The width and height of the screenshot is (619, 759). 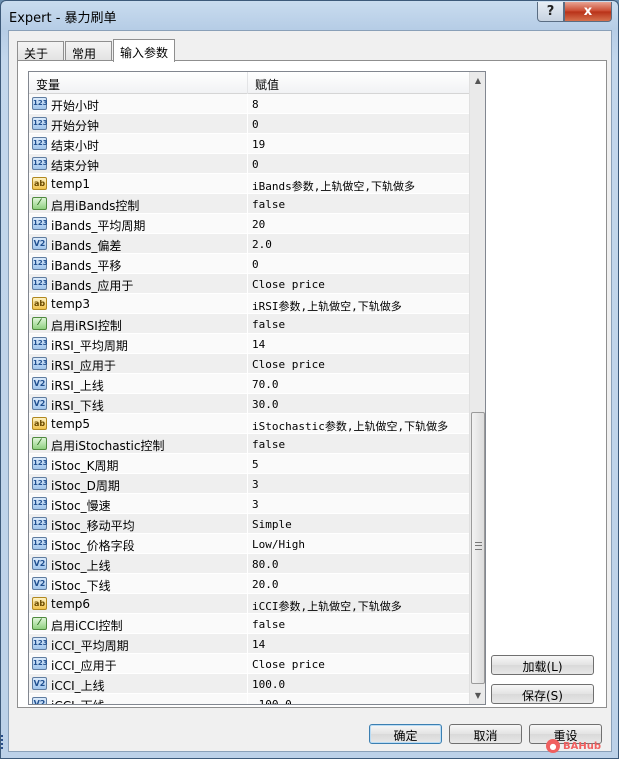 I want to click on param-row: V2 iRSI_下线 30.0, so click(x=249, y=404).